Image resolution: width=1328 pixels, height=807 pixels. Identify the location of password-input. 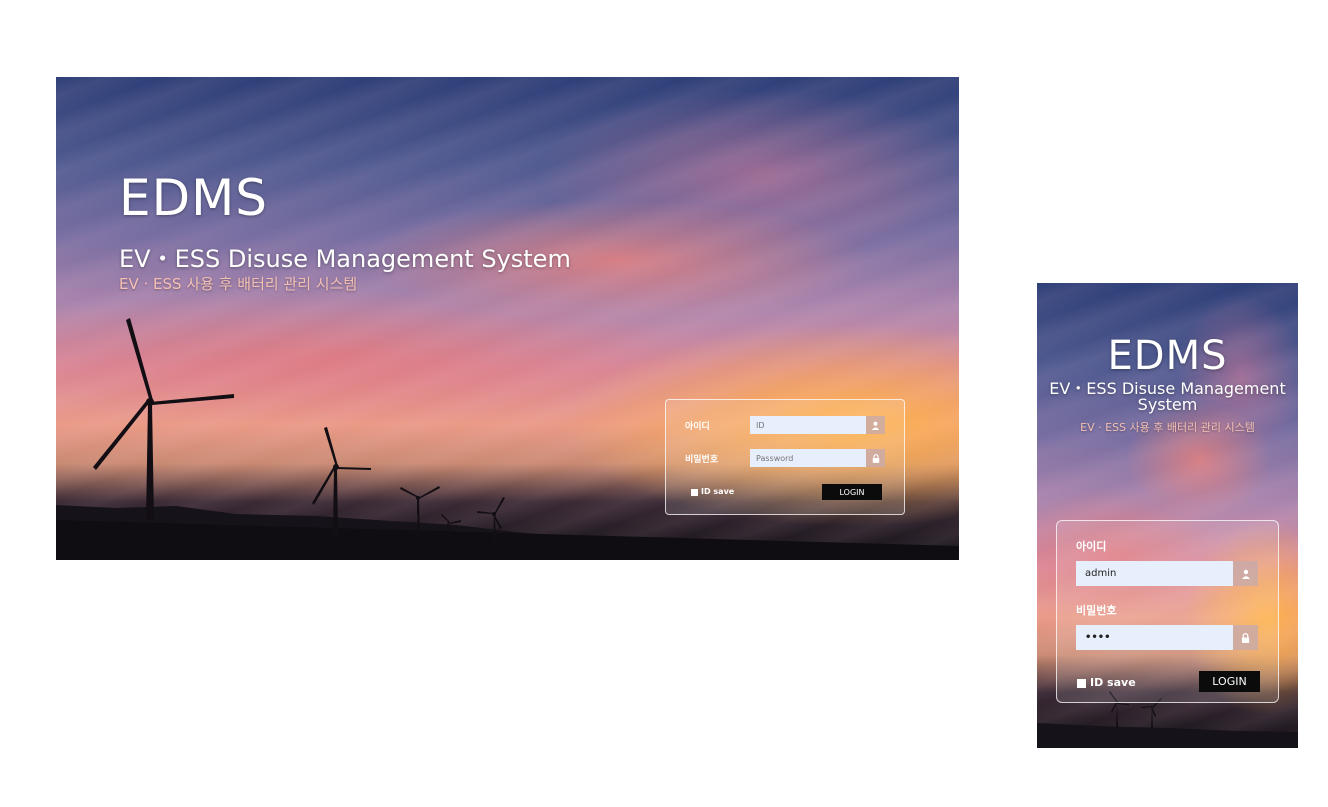
(808, 458).